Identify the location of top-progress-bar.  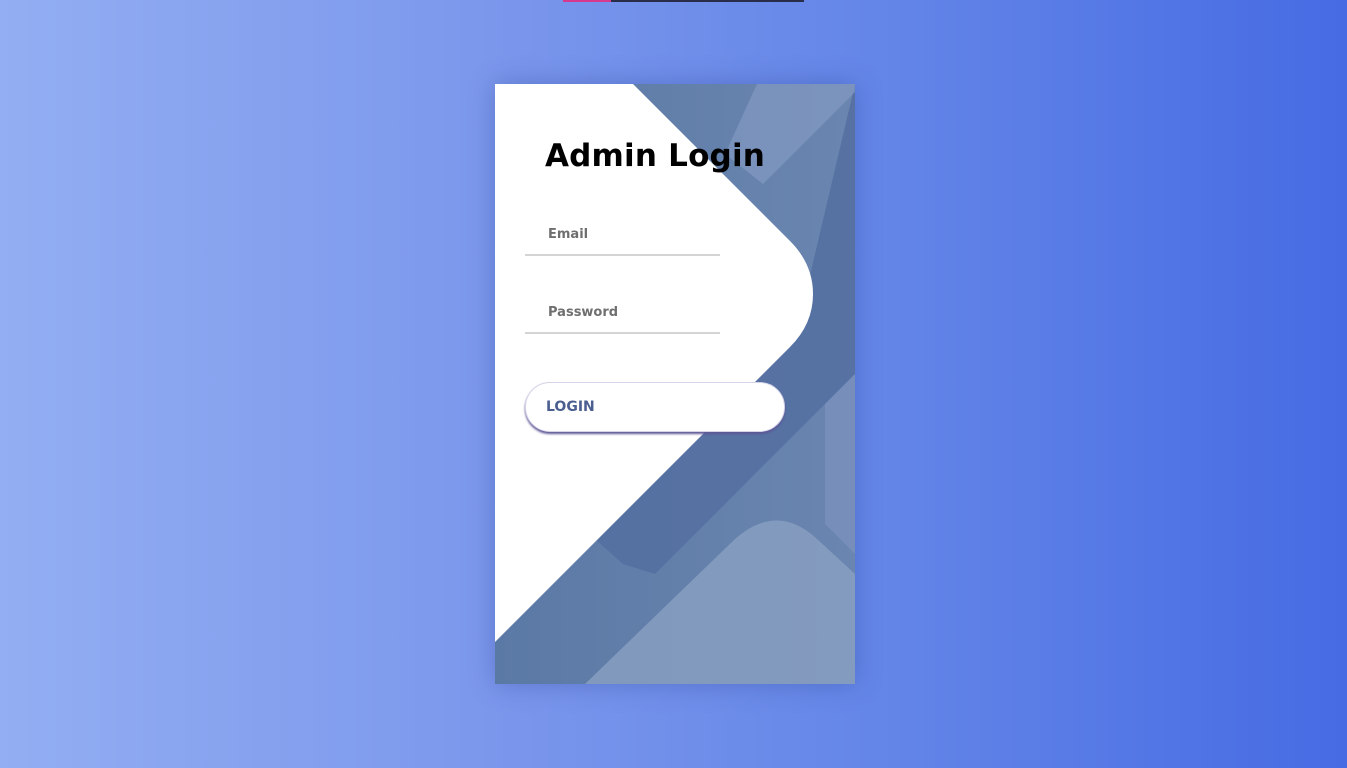
(683, 1).